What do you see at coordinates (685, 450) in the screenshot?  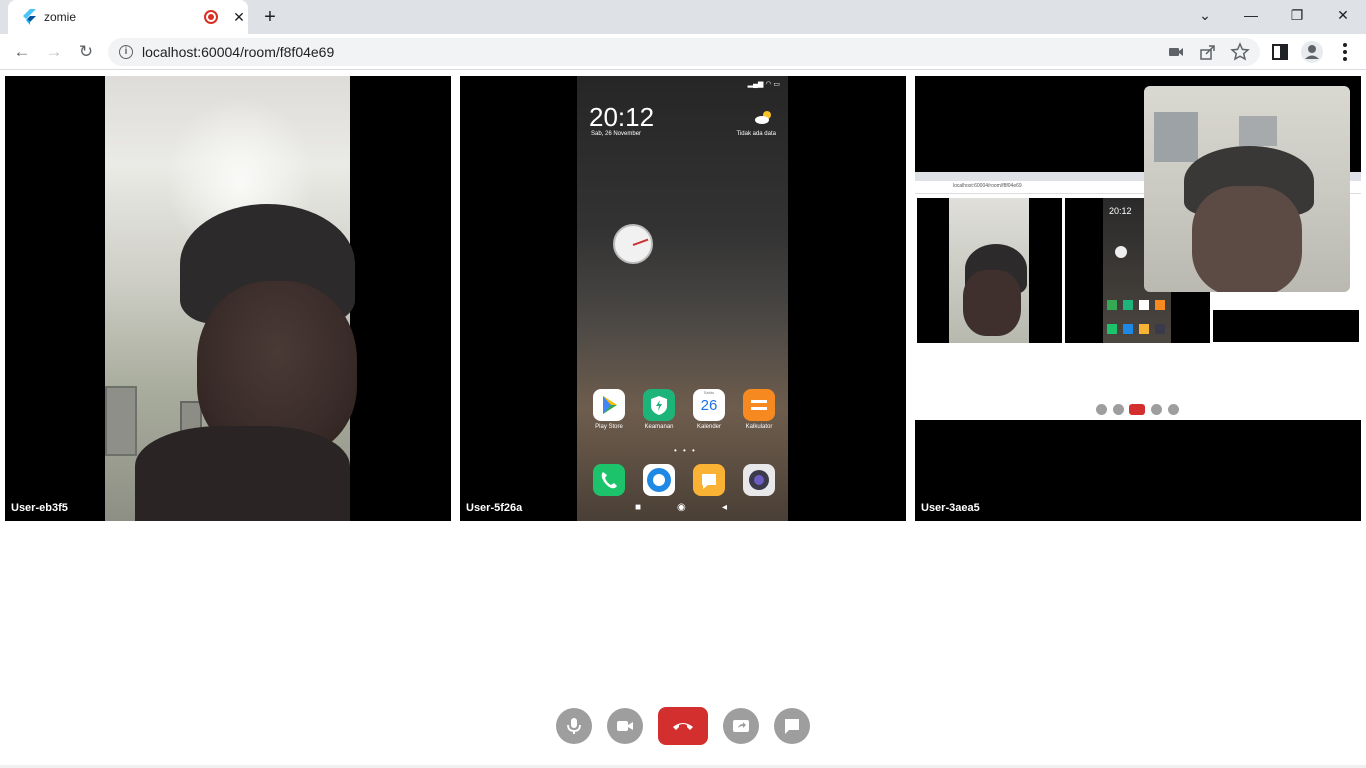 I see `page-indicator: • • •` at bounding box center [685, 450].